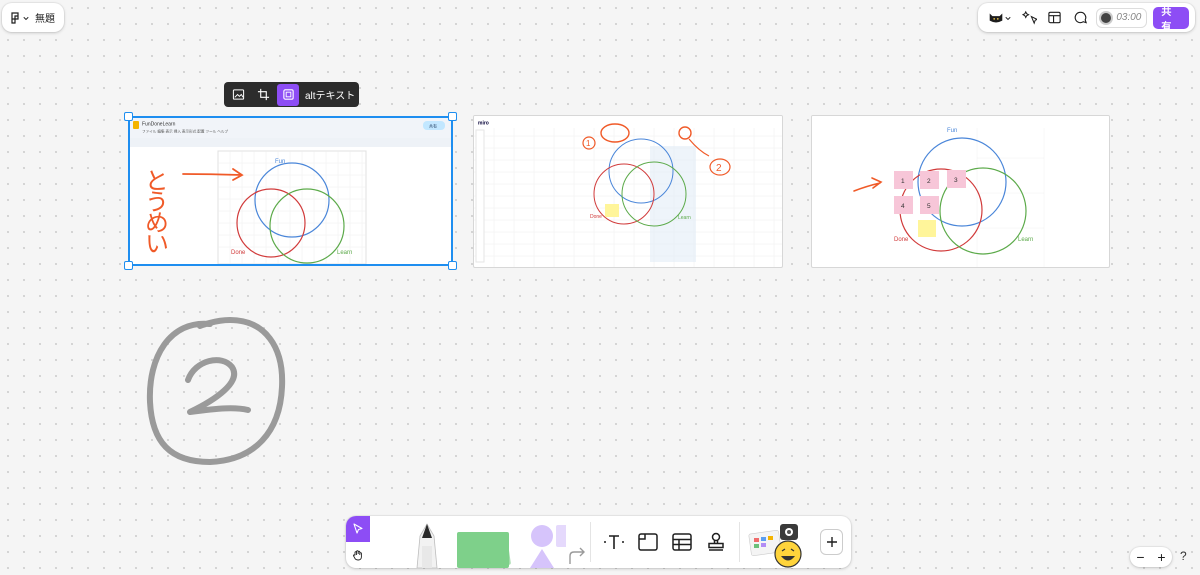 This screenshot has height=575, width=1200. I want to click on doc-menu: ファイル 編集 表示 挿入 表示形式 配置 ツール ヘルプ, so click(185, 131).